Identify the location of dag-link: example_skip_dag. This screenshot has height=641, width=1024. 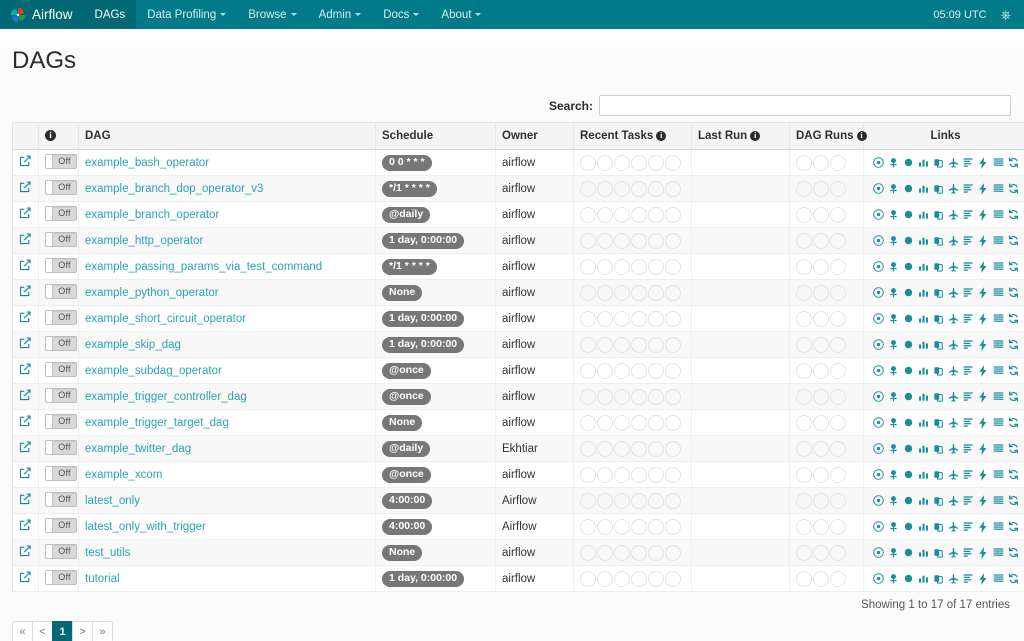
(133, 345).